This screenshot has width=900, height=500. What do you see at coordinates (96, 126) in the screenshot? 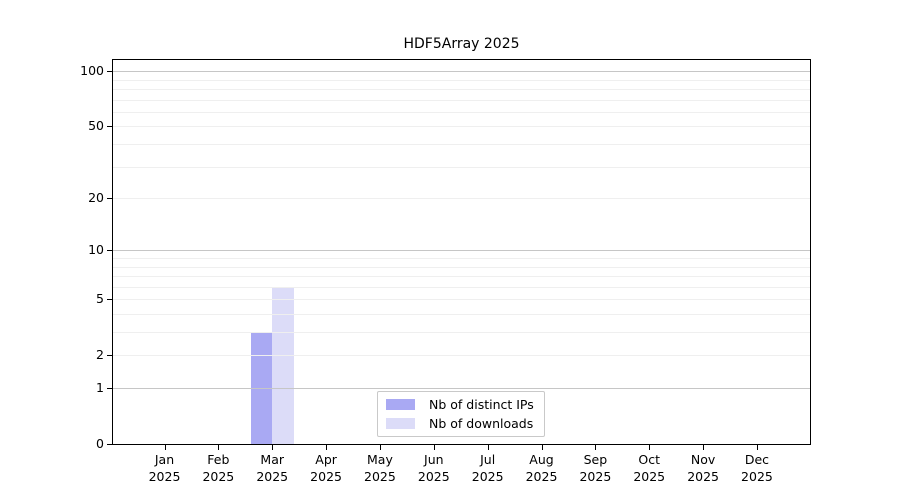
I see `y-tick-label: 50` at bounding box center [96, 126].